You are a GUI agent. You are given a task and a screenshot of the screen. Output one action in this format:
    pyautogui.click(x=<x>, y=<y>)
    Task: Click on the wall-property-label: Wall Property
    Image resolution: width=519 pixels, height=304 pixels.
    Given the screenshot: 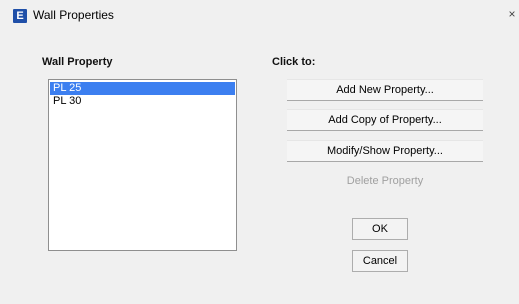 What is the action you would take?
    pyautogui.click(x=77, y=62)
    